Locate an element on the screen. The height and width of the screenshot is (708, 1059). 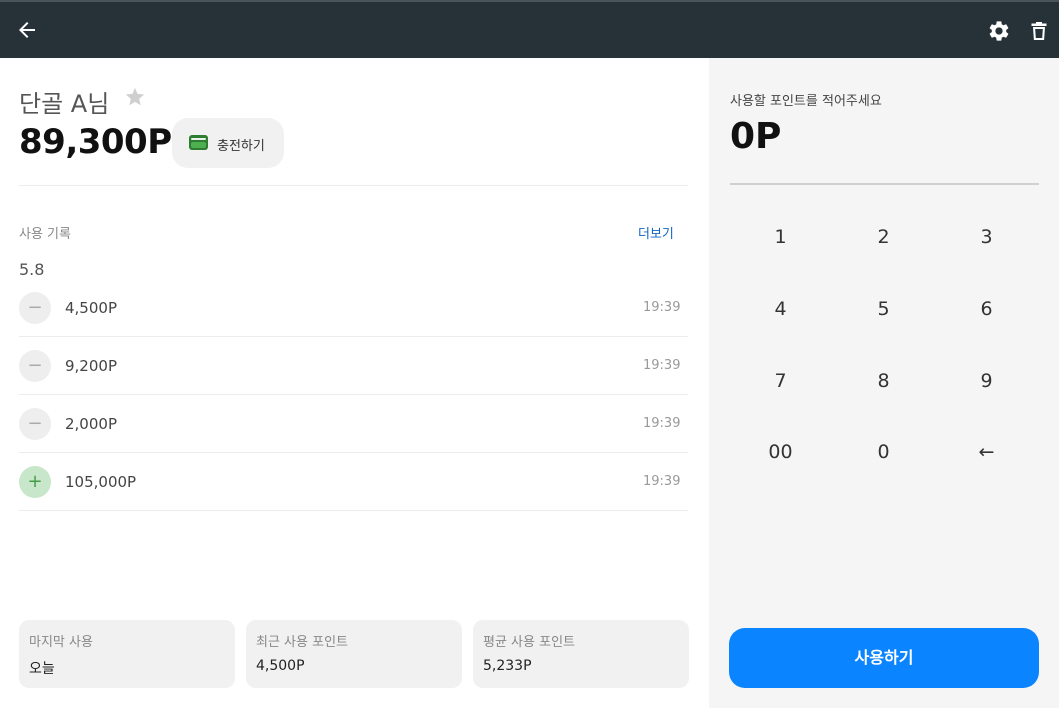
history-row: − 4,500P 19:39 is located at coordinates (353, 308).